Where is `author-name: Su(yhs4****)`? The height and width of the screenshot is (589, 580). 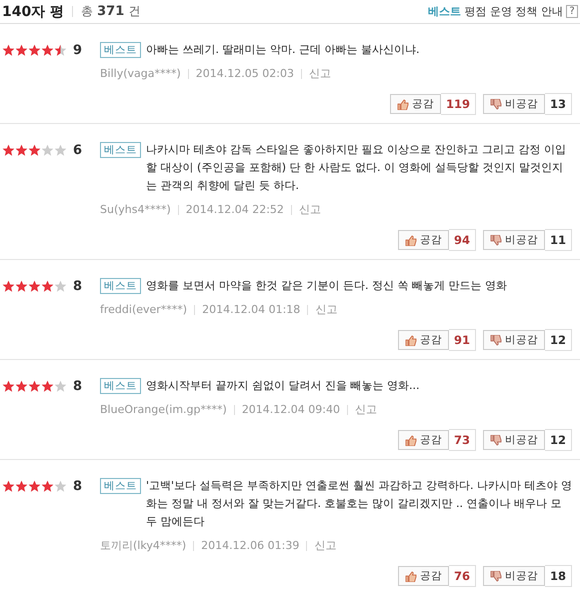
author-name: Su(yhs4****) is located at coordinates (135, 209).